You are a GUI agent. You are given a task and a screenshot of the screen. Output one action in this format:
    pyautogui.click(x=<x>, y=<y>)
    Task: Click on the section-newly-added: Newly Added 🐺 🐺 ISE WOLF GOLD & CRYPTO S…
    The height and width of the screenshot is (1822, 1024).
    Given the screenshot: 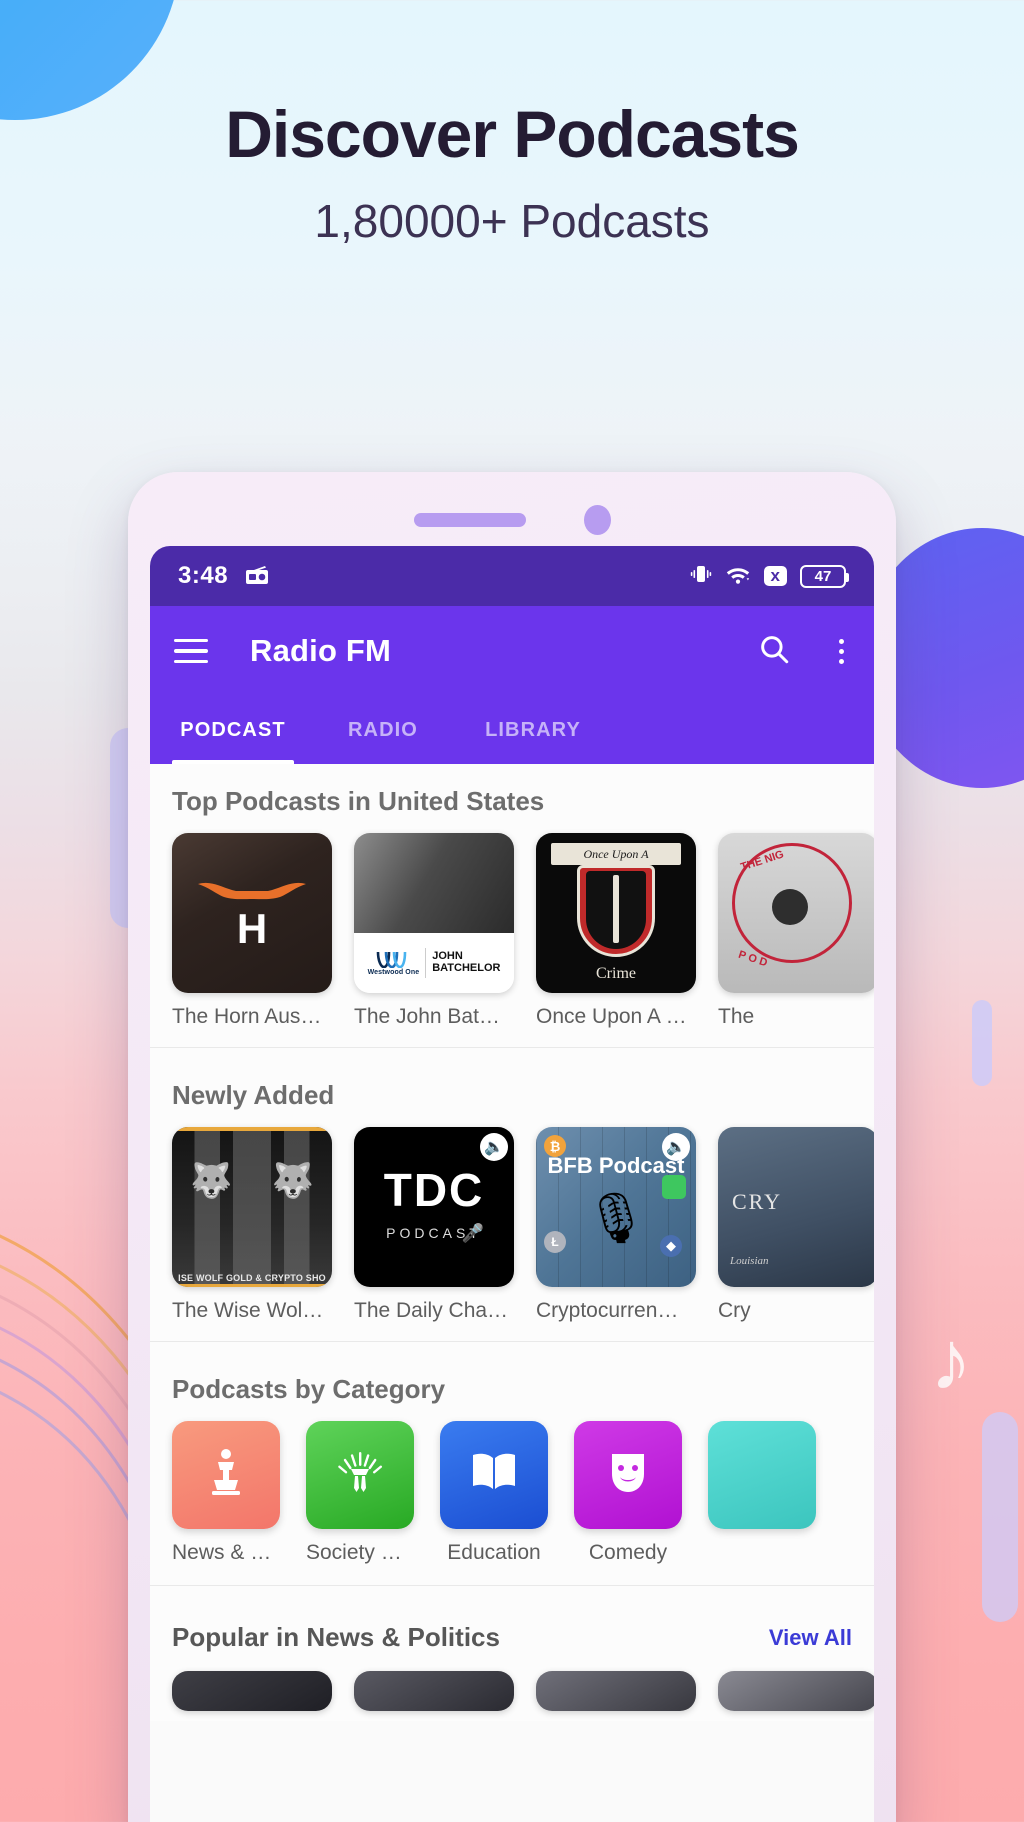 What is the action you would take?
    pyautogui.click(x=512, y=1205)
    